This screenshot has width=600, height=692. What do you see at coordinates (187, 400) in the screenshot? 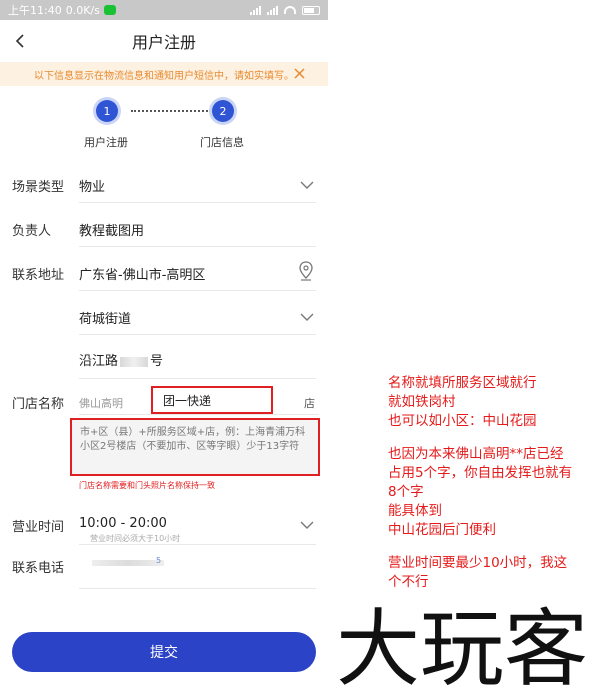
I see `store-name-value: 团一快递` at bounding box center [187, 400].